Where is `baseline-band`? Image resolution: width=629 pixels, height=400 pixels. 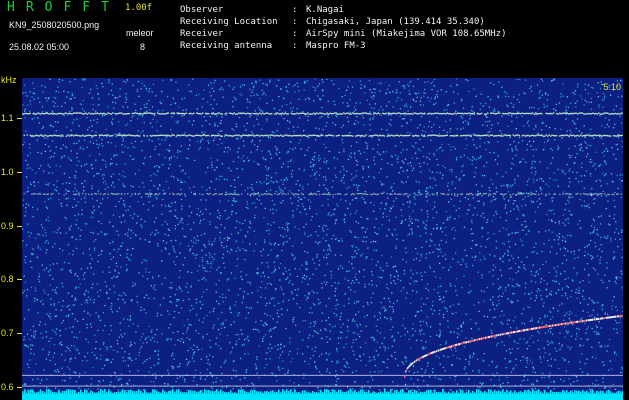 baseline-band is located at coordinates (322, 394).